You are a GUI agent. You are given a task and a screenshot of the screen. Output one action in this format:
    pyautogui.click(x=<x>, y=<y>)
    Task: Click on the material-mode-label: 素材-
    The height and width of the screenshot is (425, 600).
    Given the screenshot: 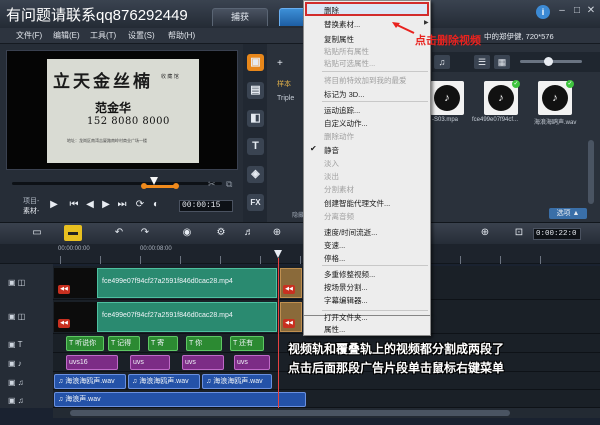 What is the action you would take?
    pyautogui.click(x=31, y=211)
    